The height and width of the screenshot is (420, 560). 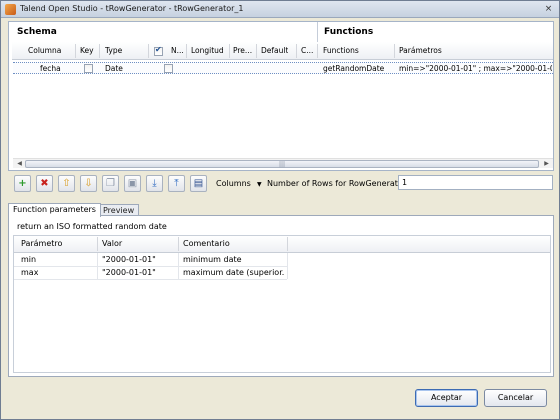 I want to click on horizontal-scrollbar: ◀ ||| ▶, so click(x=283, y=163).